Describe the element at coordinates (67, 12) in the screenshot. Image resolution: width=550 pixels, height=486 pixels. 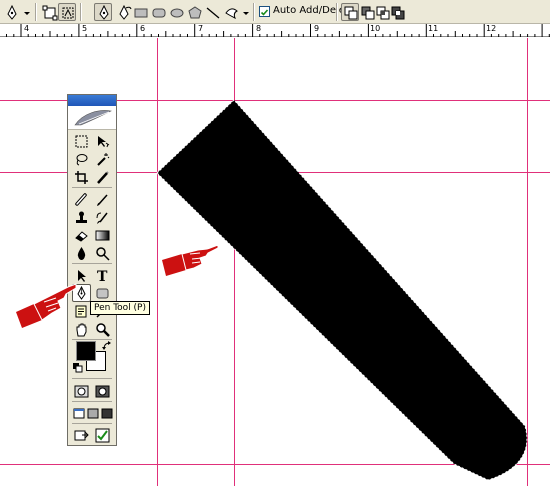
I see `paths-button` at that location.